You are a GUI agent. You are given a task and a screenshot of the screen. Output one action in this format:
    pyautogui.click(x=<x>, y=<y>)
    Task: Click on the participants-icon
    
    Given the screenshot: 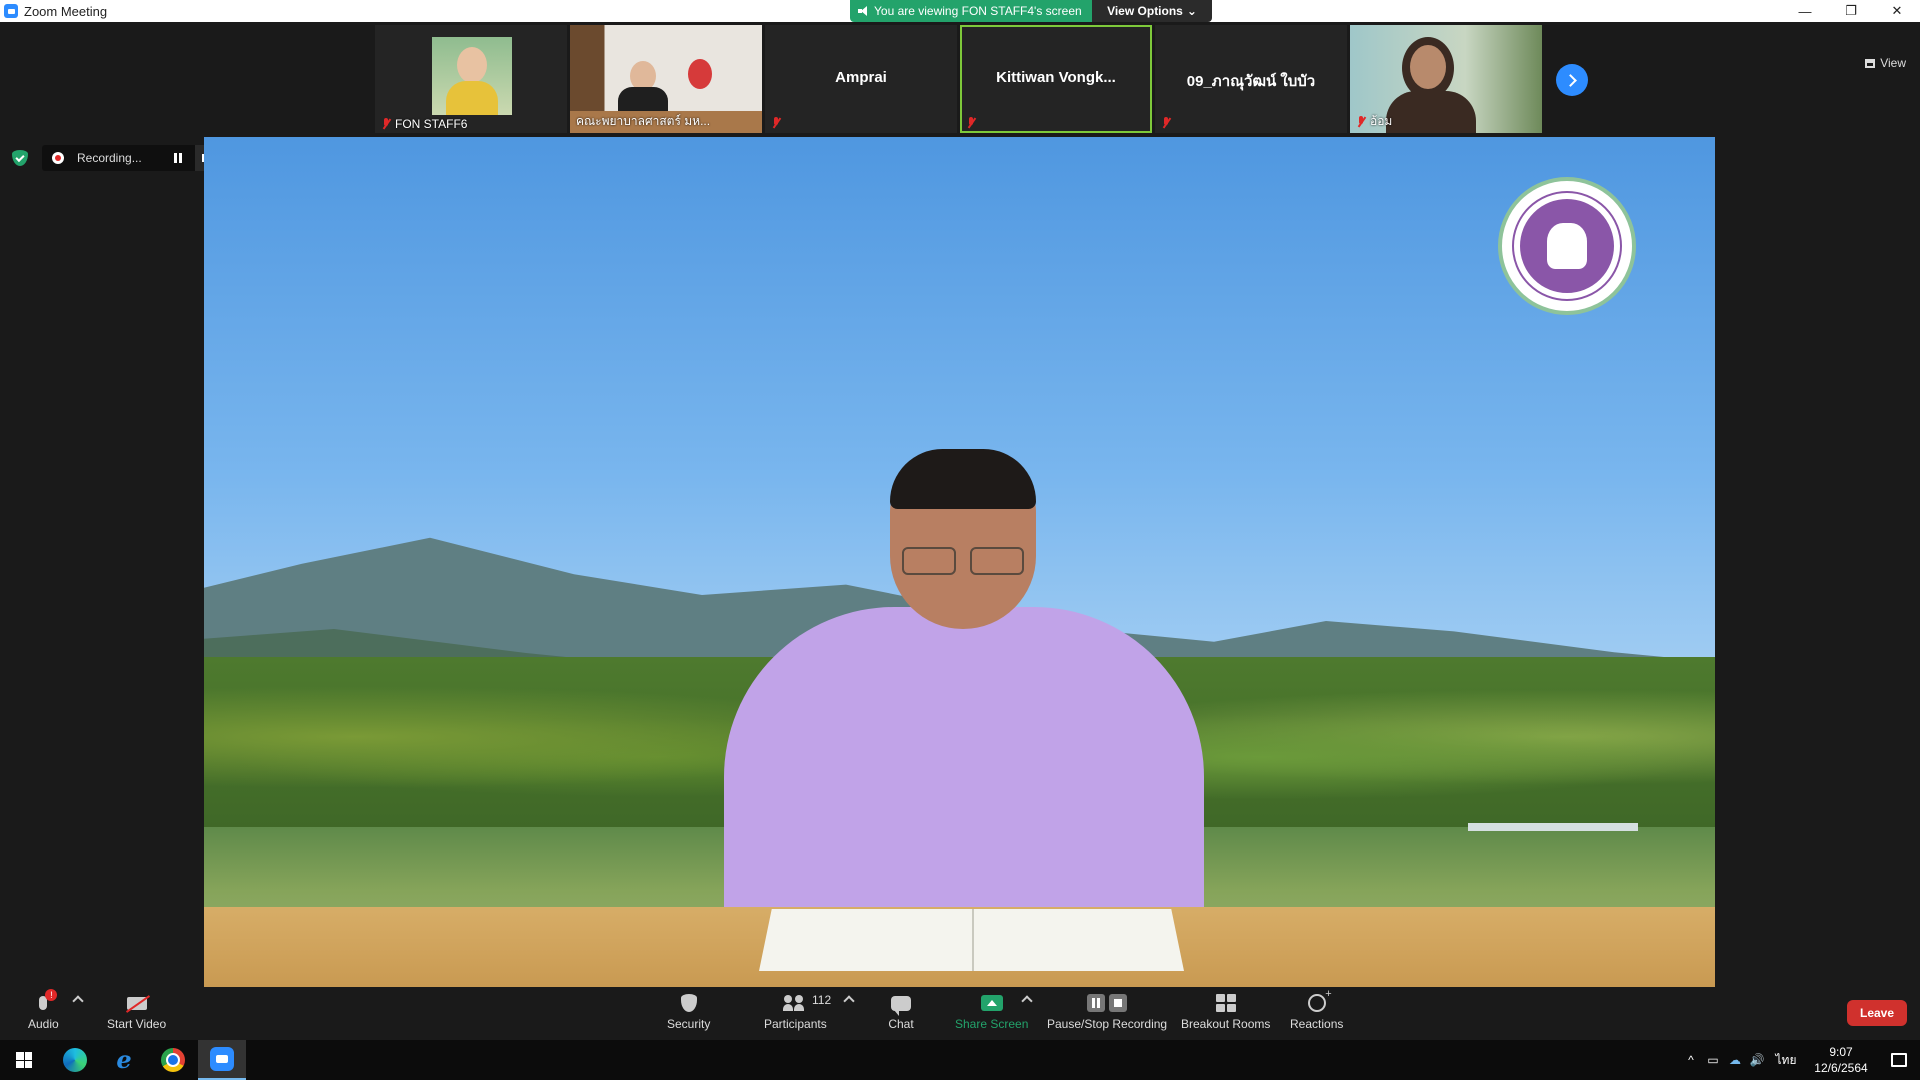 What is the action you would take?
    pyautogui.click(x=795, y=1003)
    